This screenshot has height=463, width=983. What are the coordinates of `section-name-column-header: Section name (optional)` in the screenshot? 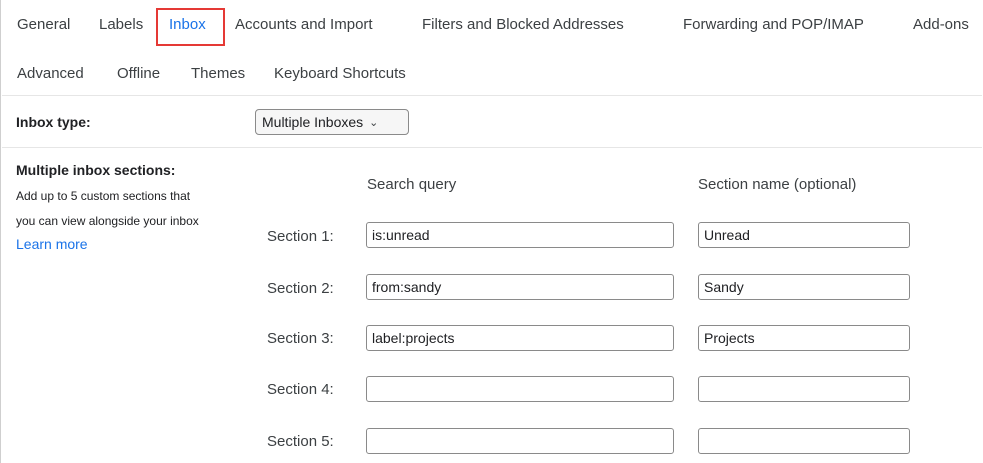 It's located at (777, 184).